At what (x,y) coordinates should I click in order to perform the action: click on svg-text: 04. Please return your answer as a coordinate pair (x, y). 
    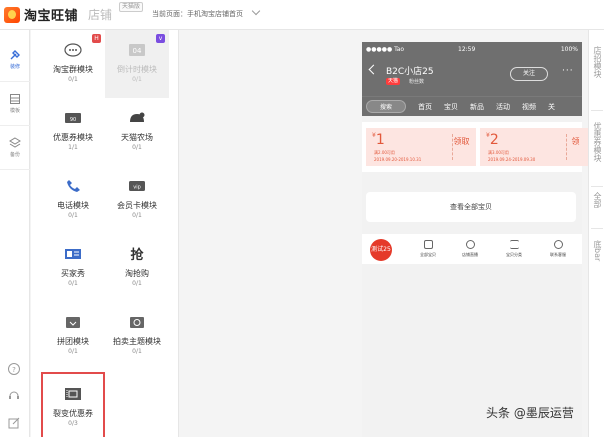
    Looking at the image, I should click on (137, 51).